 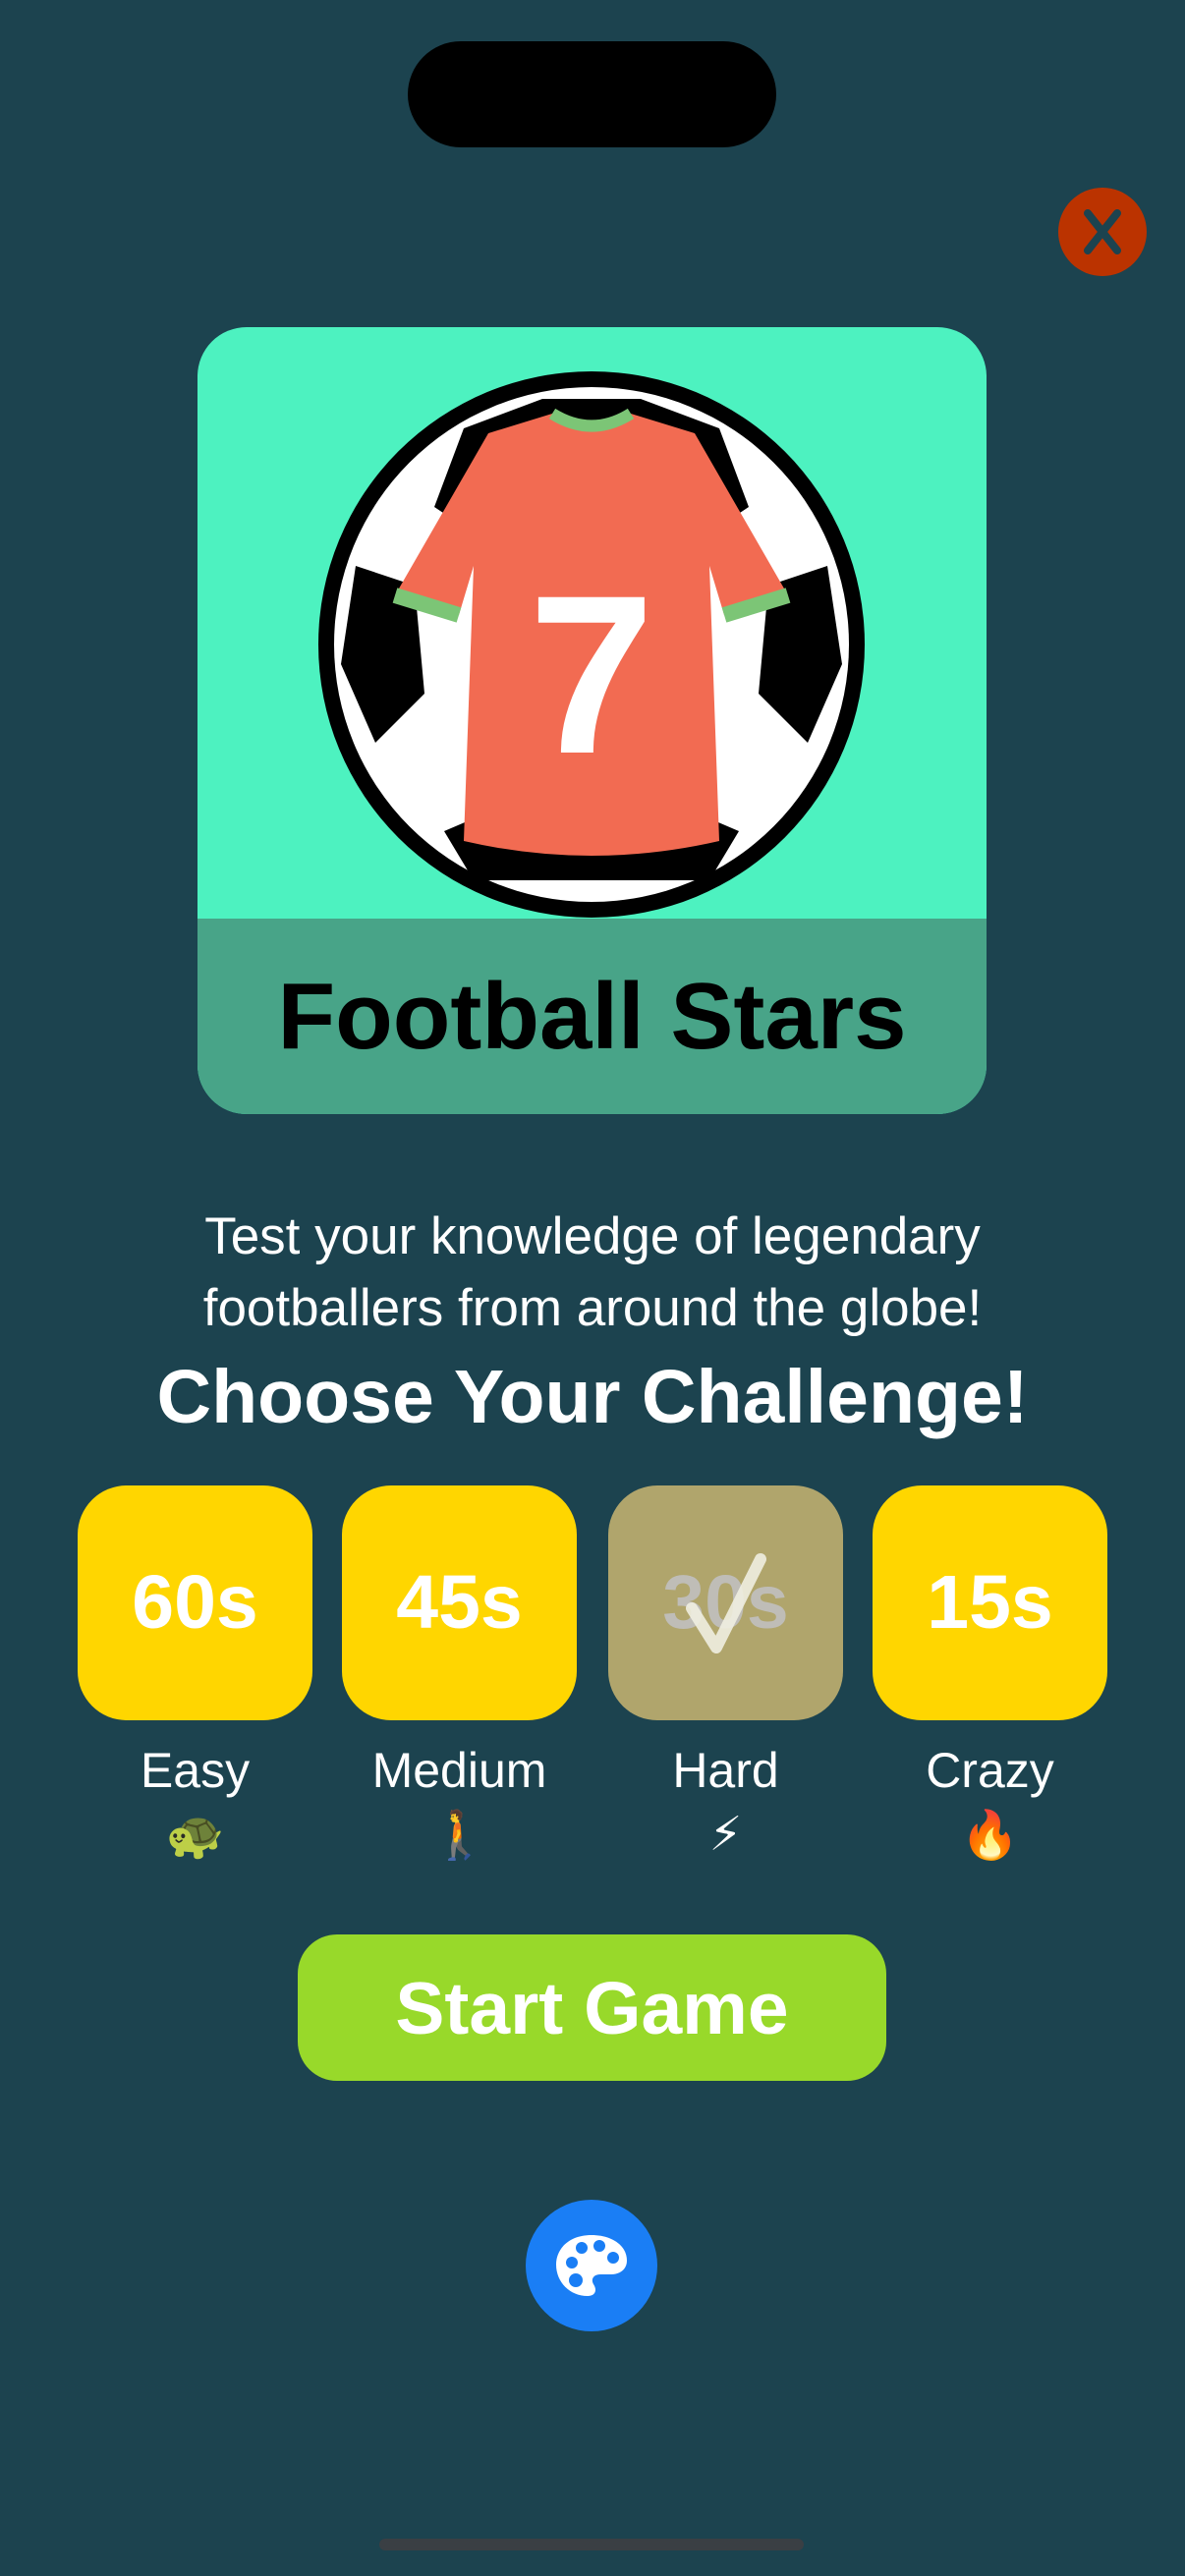 I want to click on difficulty-hard: 30s Hard ⚡, so click(x=726, y=1673).